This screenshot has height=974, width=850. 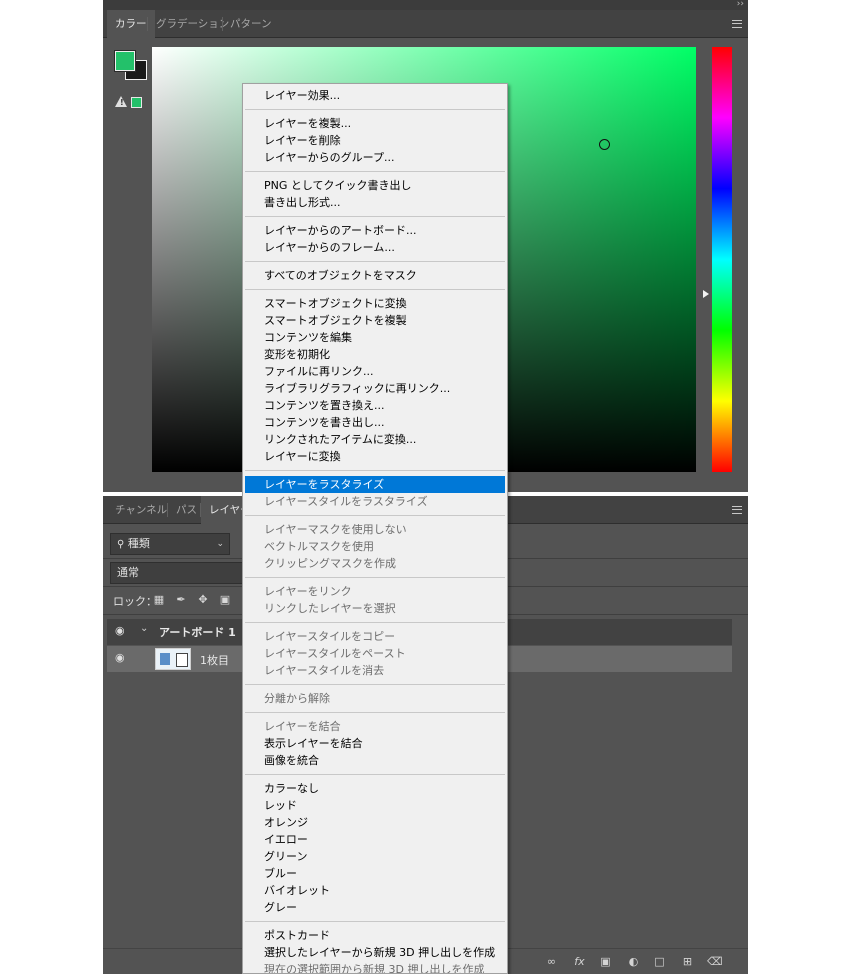 What do you see at coordinates (181, 600) in the screenshot?
I see `lock-image-pixels-icon: ✒` at bounding box center [181, 600].